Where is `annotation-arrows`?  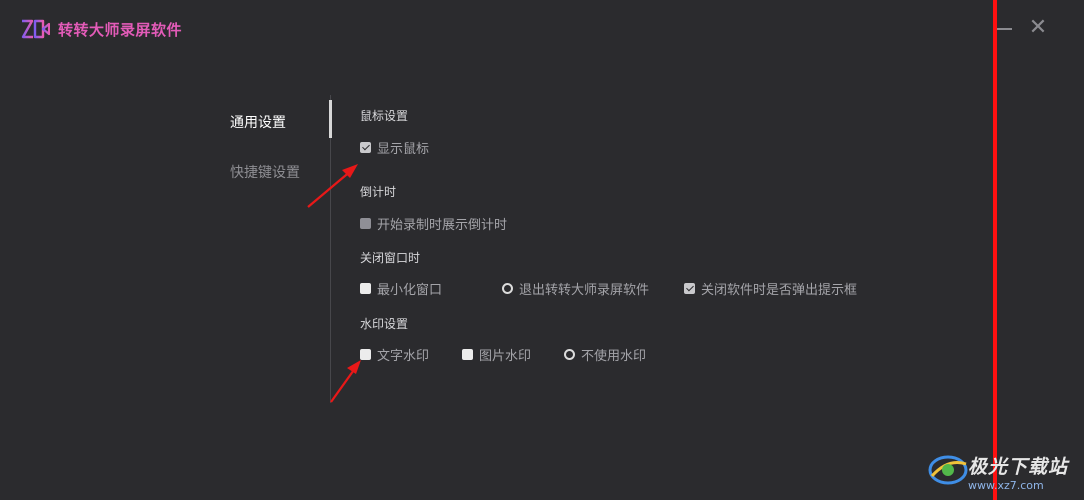
annotation-arrows is located at coordinates (334, 283).